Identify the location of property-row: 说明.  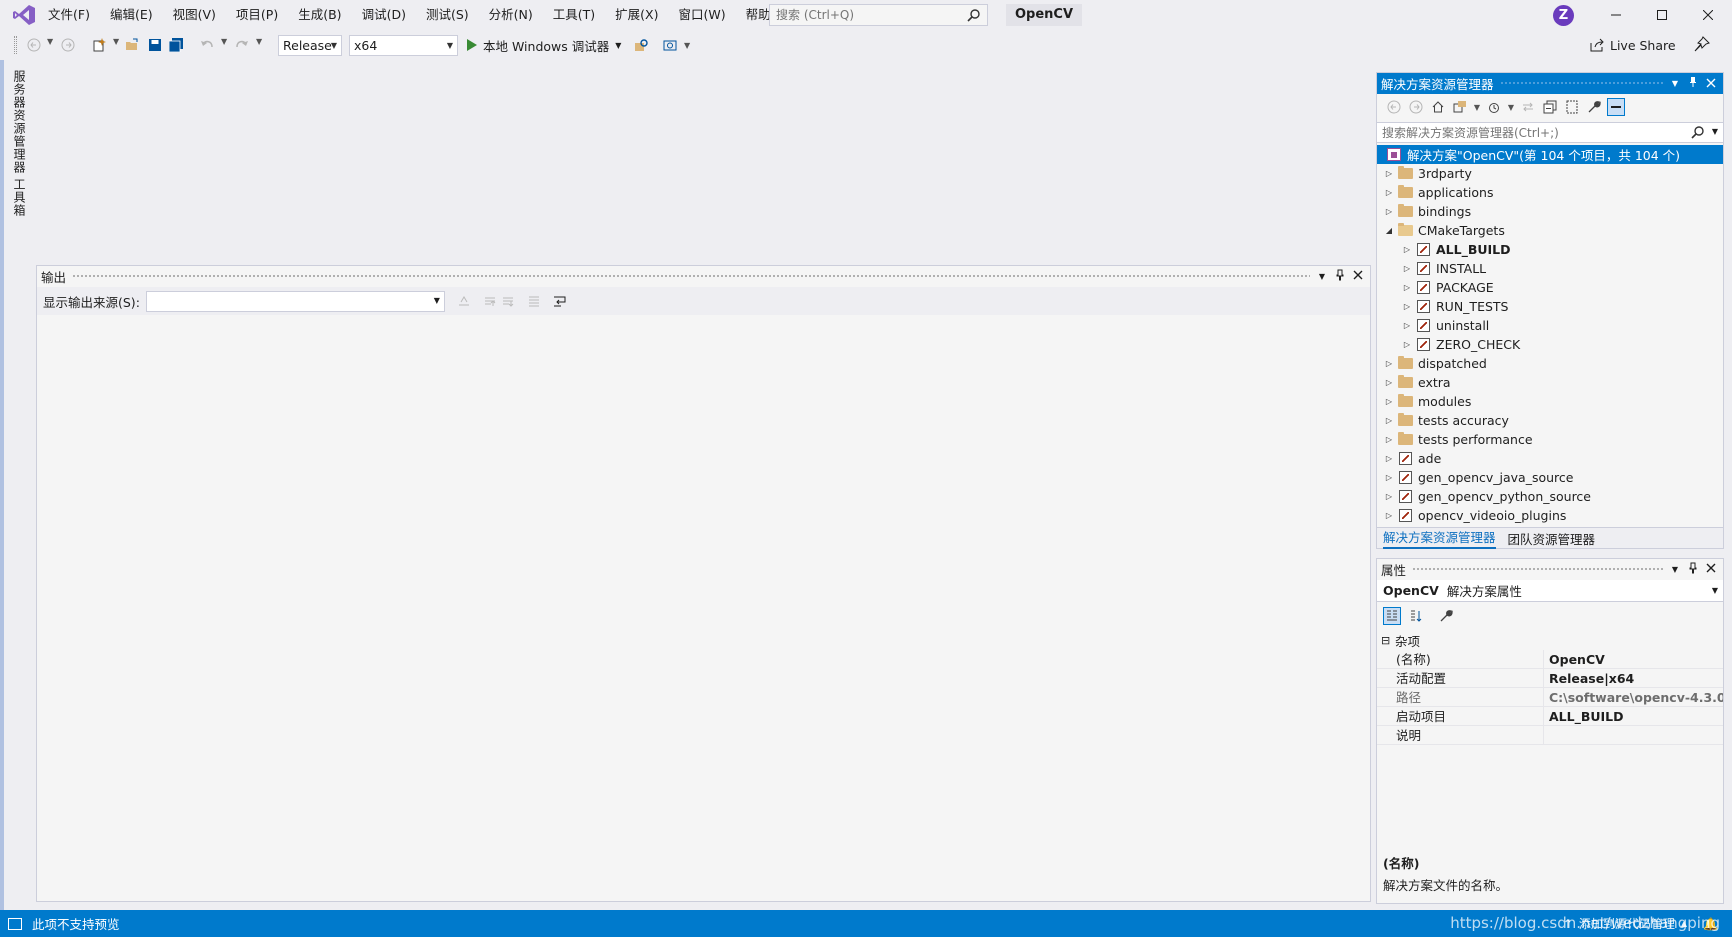
(1550, 735).